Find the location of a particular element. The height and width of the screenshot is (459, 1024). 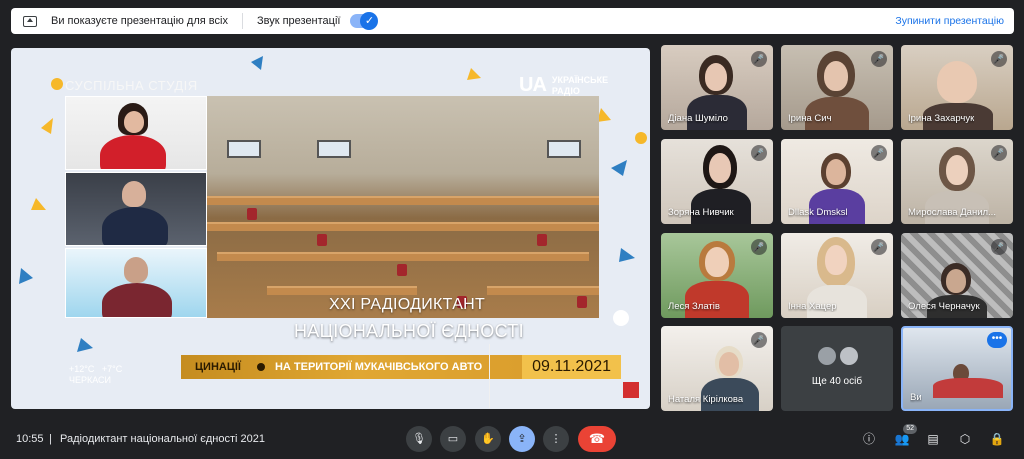

anchor-video-top is located at coordinates (136, 133).